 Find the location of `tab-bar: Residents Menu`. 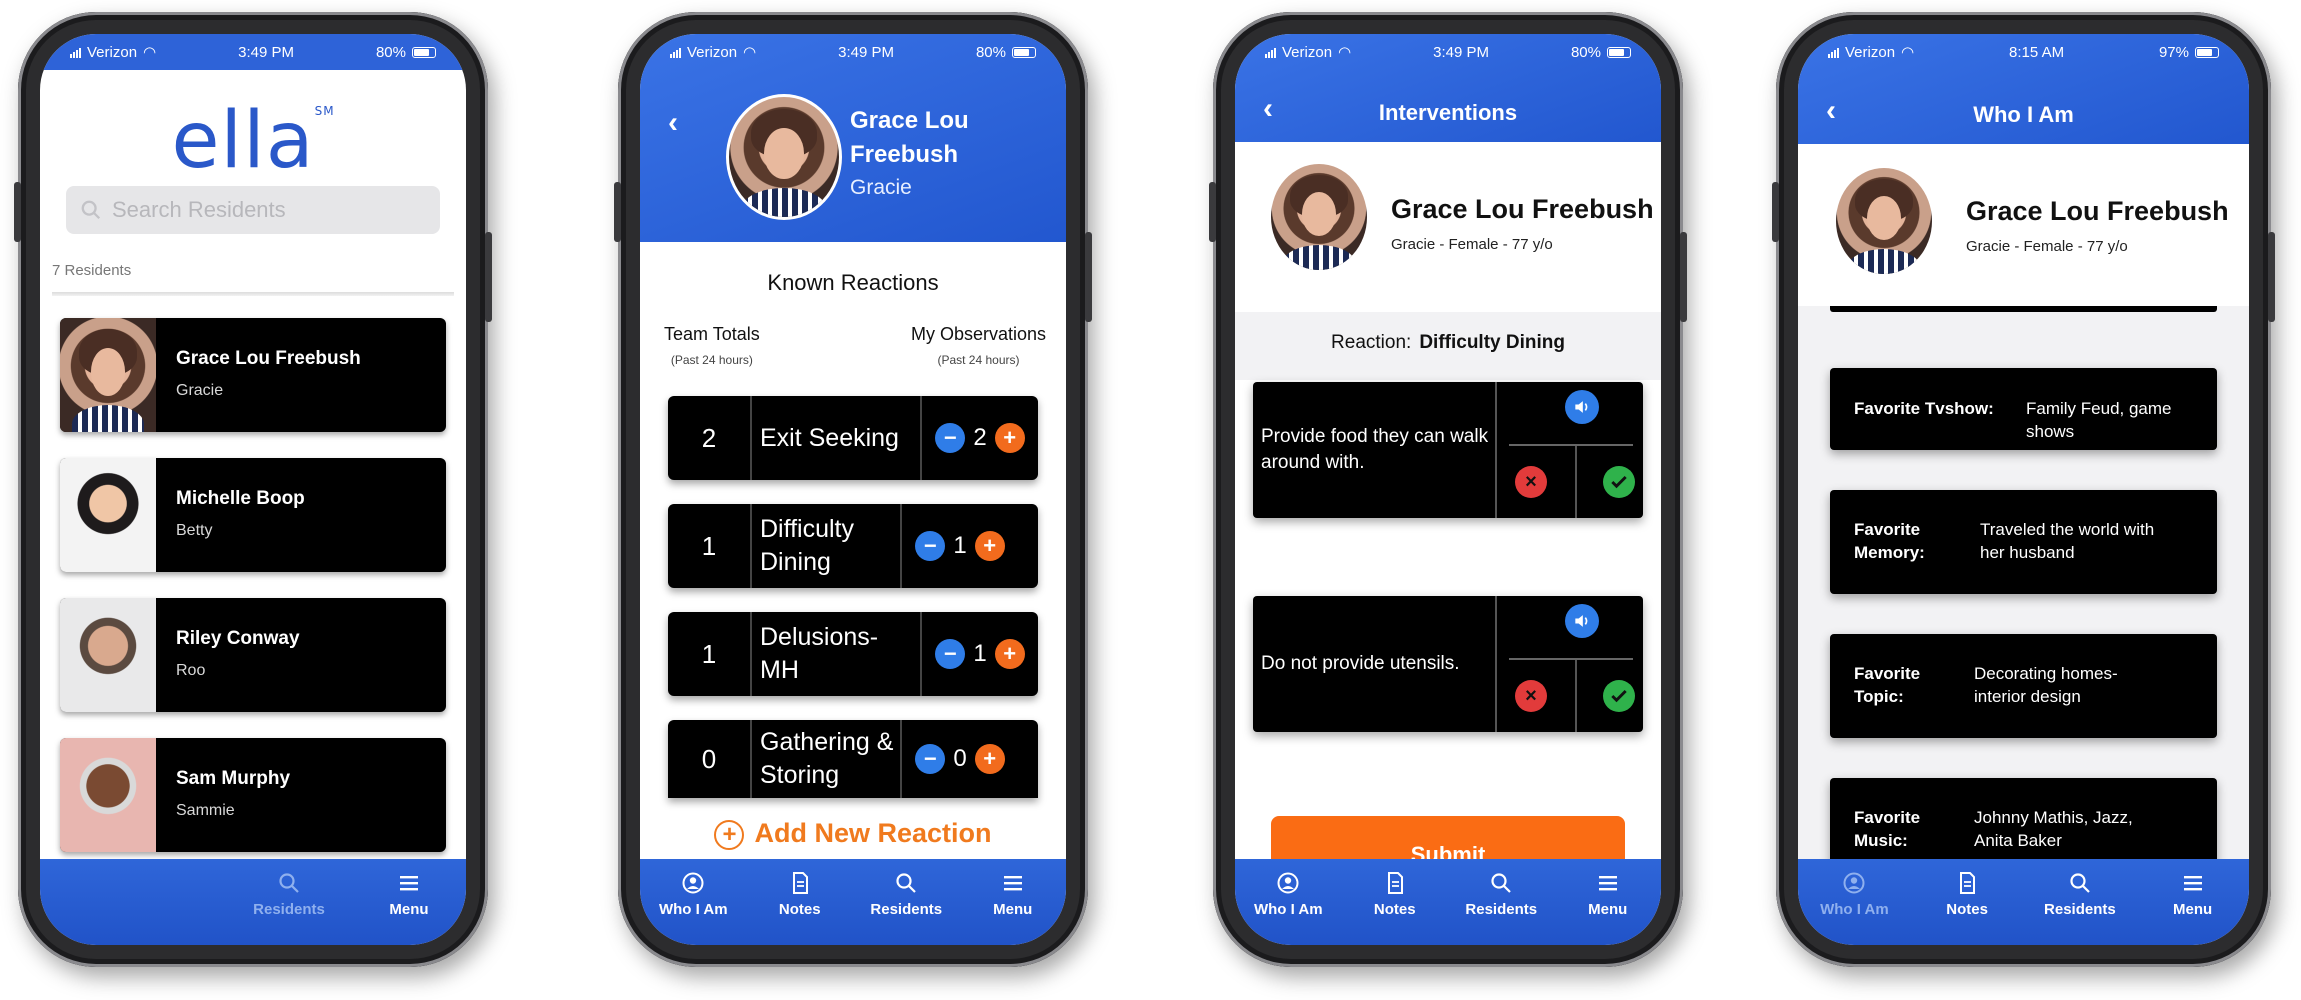

tab-bar: Residents Menu is located at coordinates (253, 902).